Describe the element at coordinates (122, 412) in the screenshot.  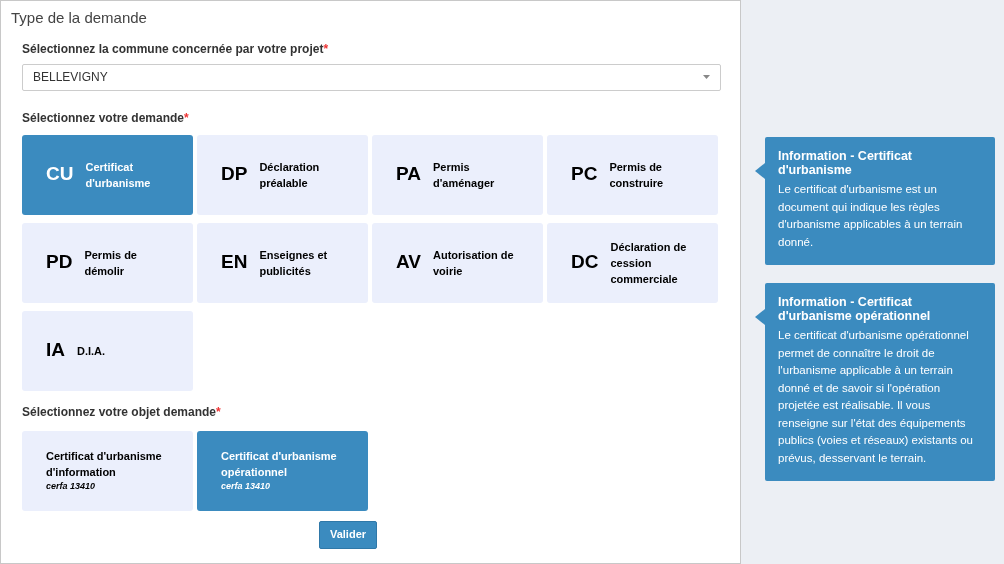
I see `field-label: Sélectionnez votre objet demande*` at that location.